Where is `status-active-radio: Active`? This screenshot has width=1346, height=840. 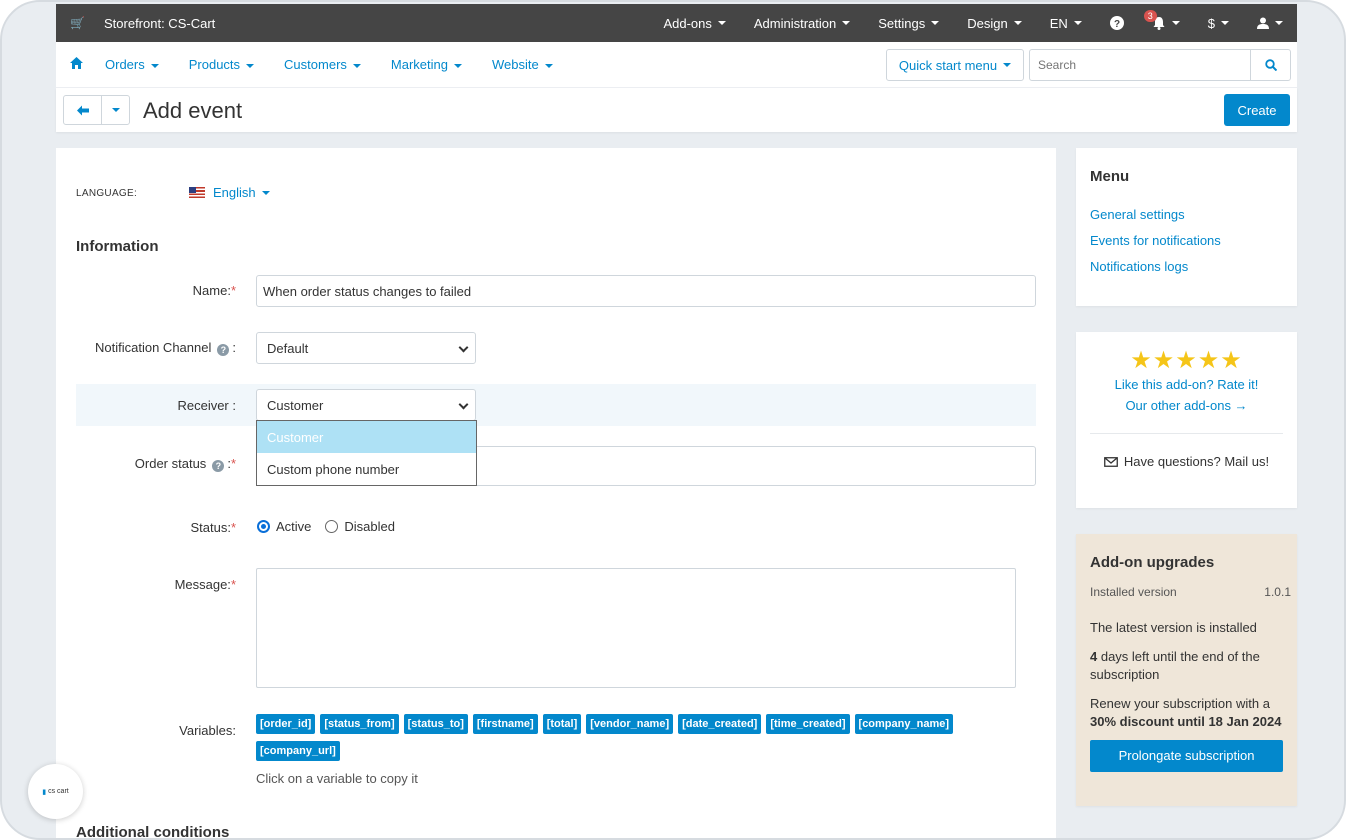
status-active-radio: Active is located at coordinates (284, 526).